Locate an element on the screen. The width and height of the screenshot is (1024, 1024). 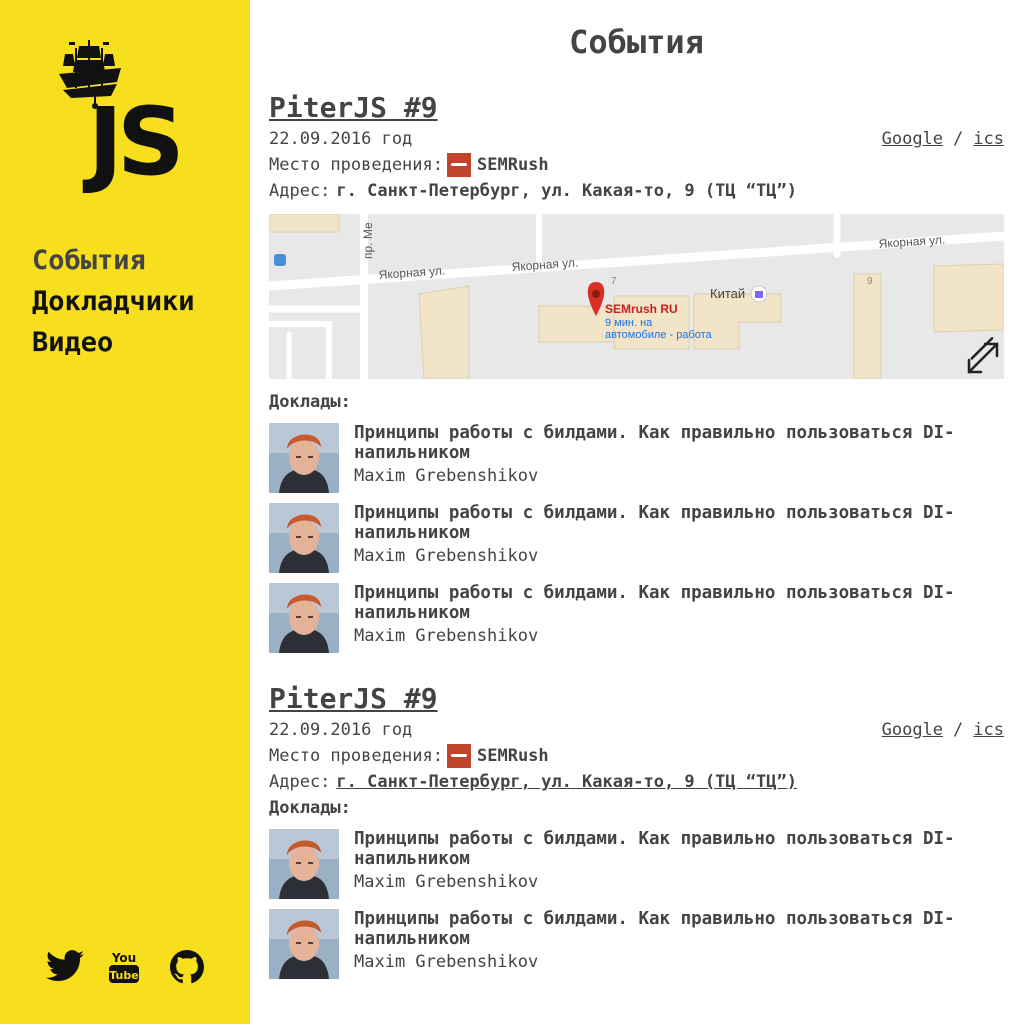
github-icon is located at coordinates (188, 968).